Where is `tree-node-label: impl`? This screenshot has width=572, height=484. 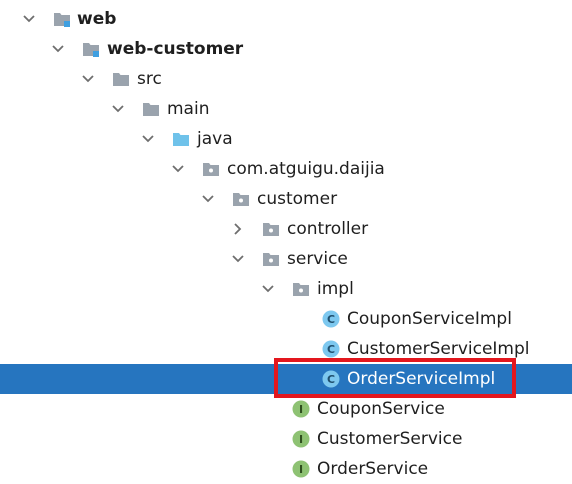
tree-node-label: impl is located at coordinates (335, 289).